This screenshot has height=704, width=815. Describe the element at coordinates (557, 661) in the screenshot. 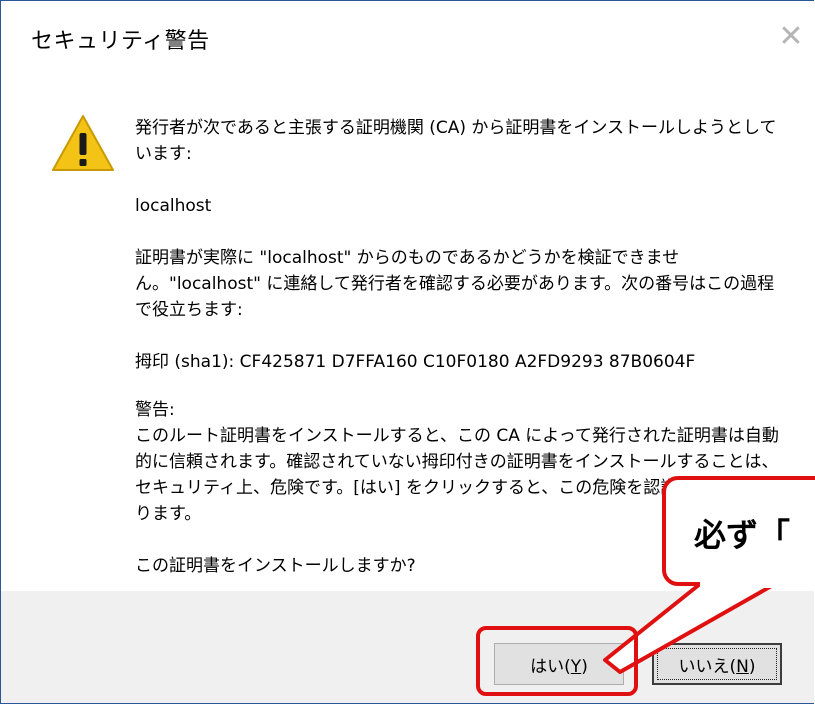

I see `yes-button-highlight` at that location.